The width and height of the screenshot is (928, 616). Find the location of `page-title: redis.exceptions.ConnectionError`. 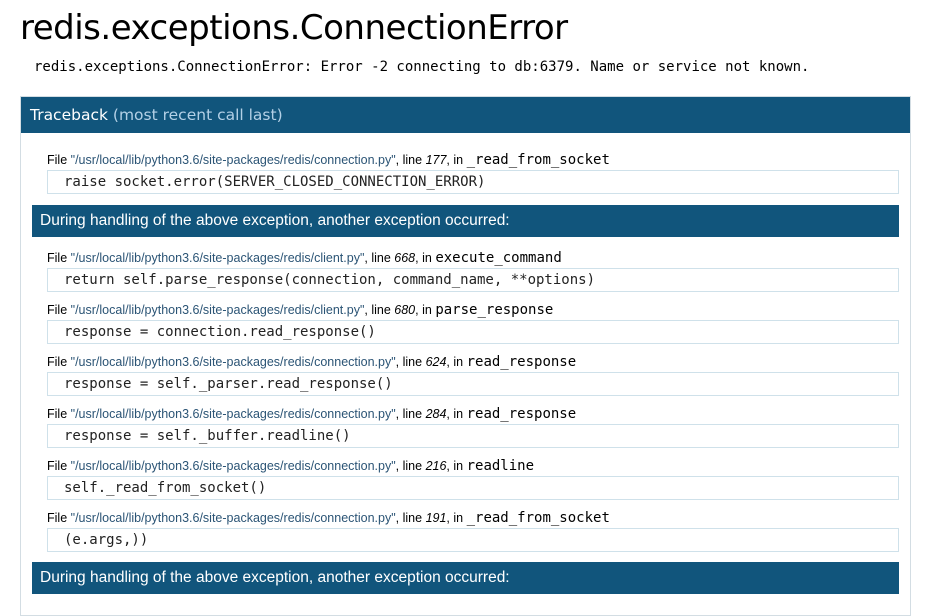

page-title: redis.exceptions.ConnectionError is located at coordinates (294, 28).